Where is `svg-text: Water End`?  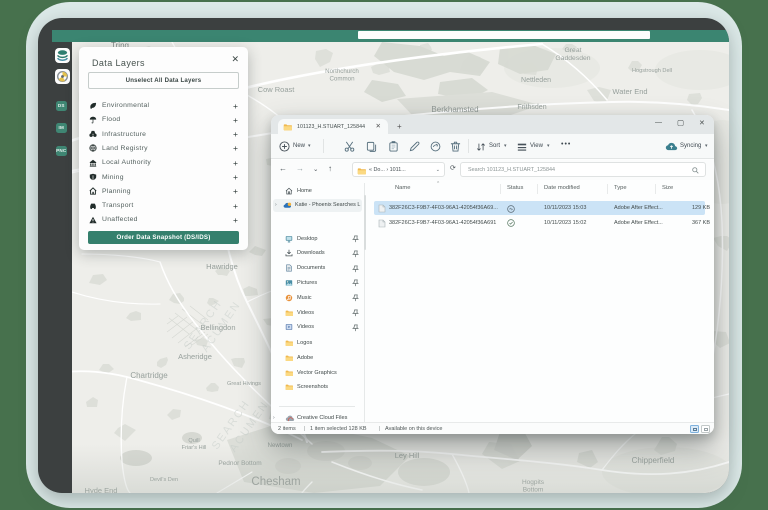
svg-text: Water End is located at coordinates (629, 91).